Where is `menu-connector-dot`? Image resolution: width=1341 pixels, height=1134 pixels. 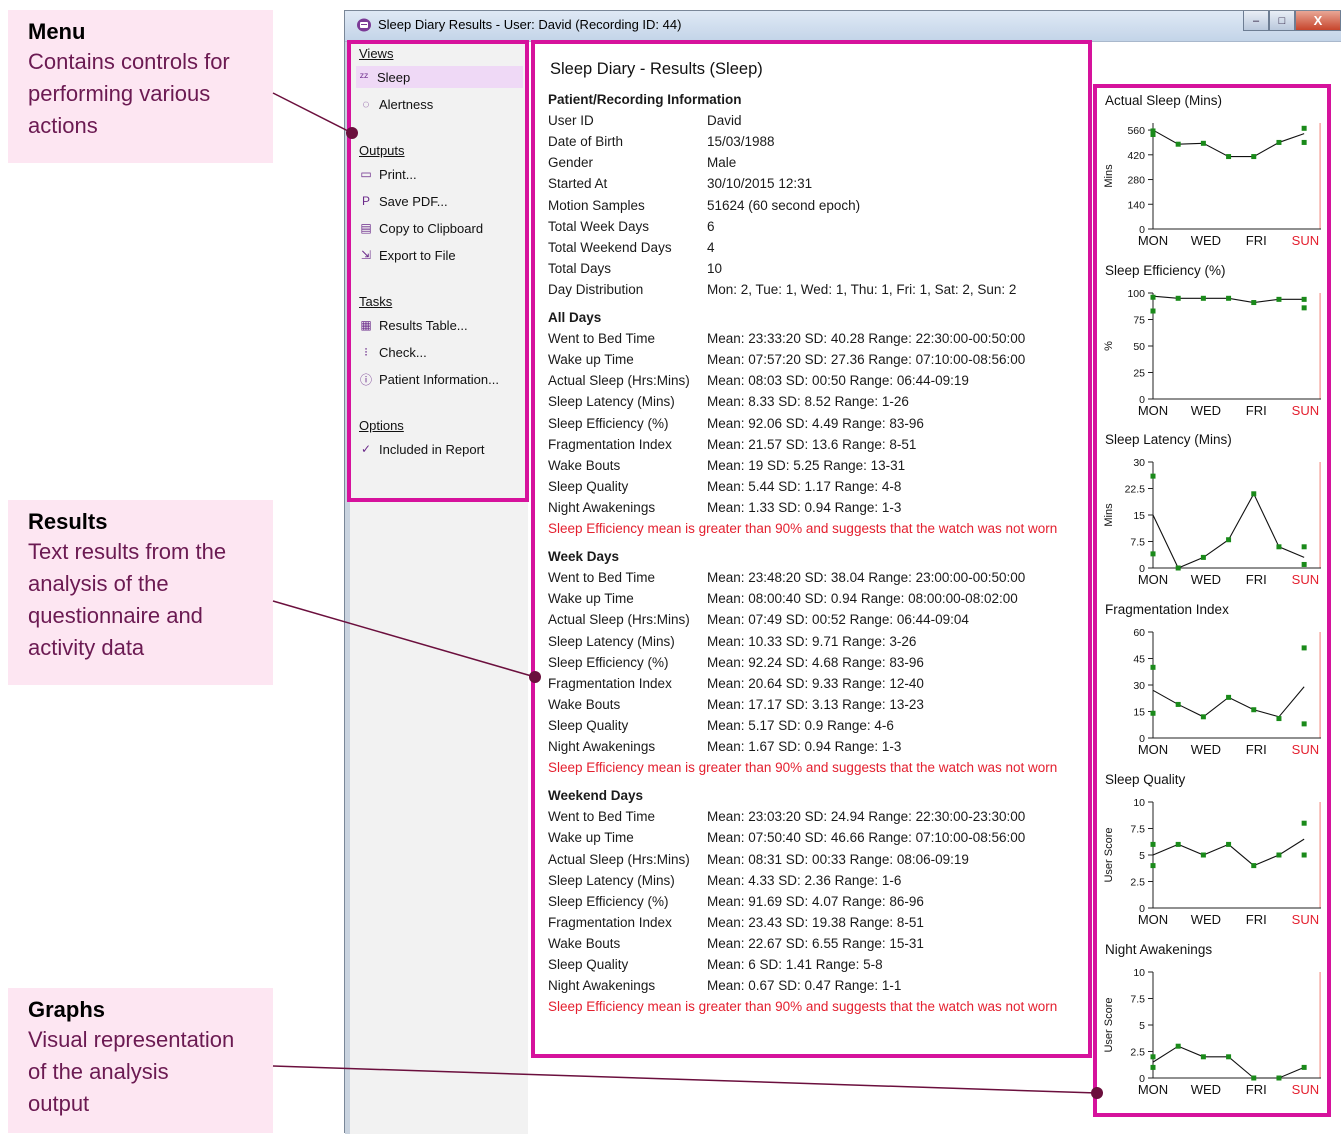
menu-connector-dot is located at coordinates (352, 133).